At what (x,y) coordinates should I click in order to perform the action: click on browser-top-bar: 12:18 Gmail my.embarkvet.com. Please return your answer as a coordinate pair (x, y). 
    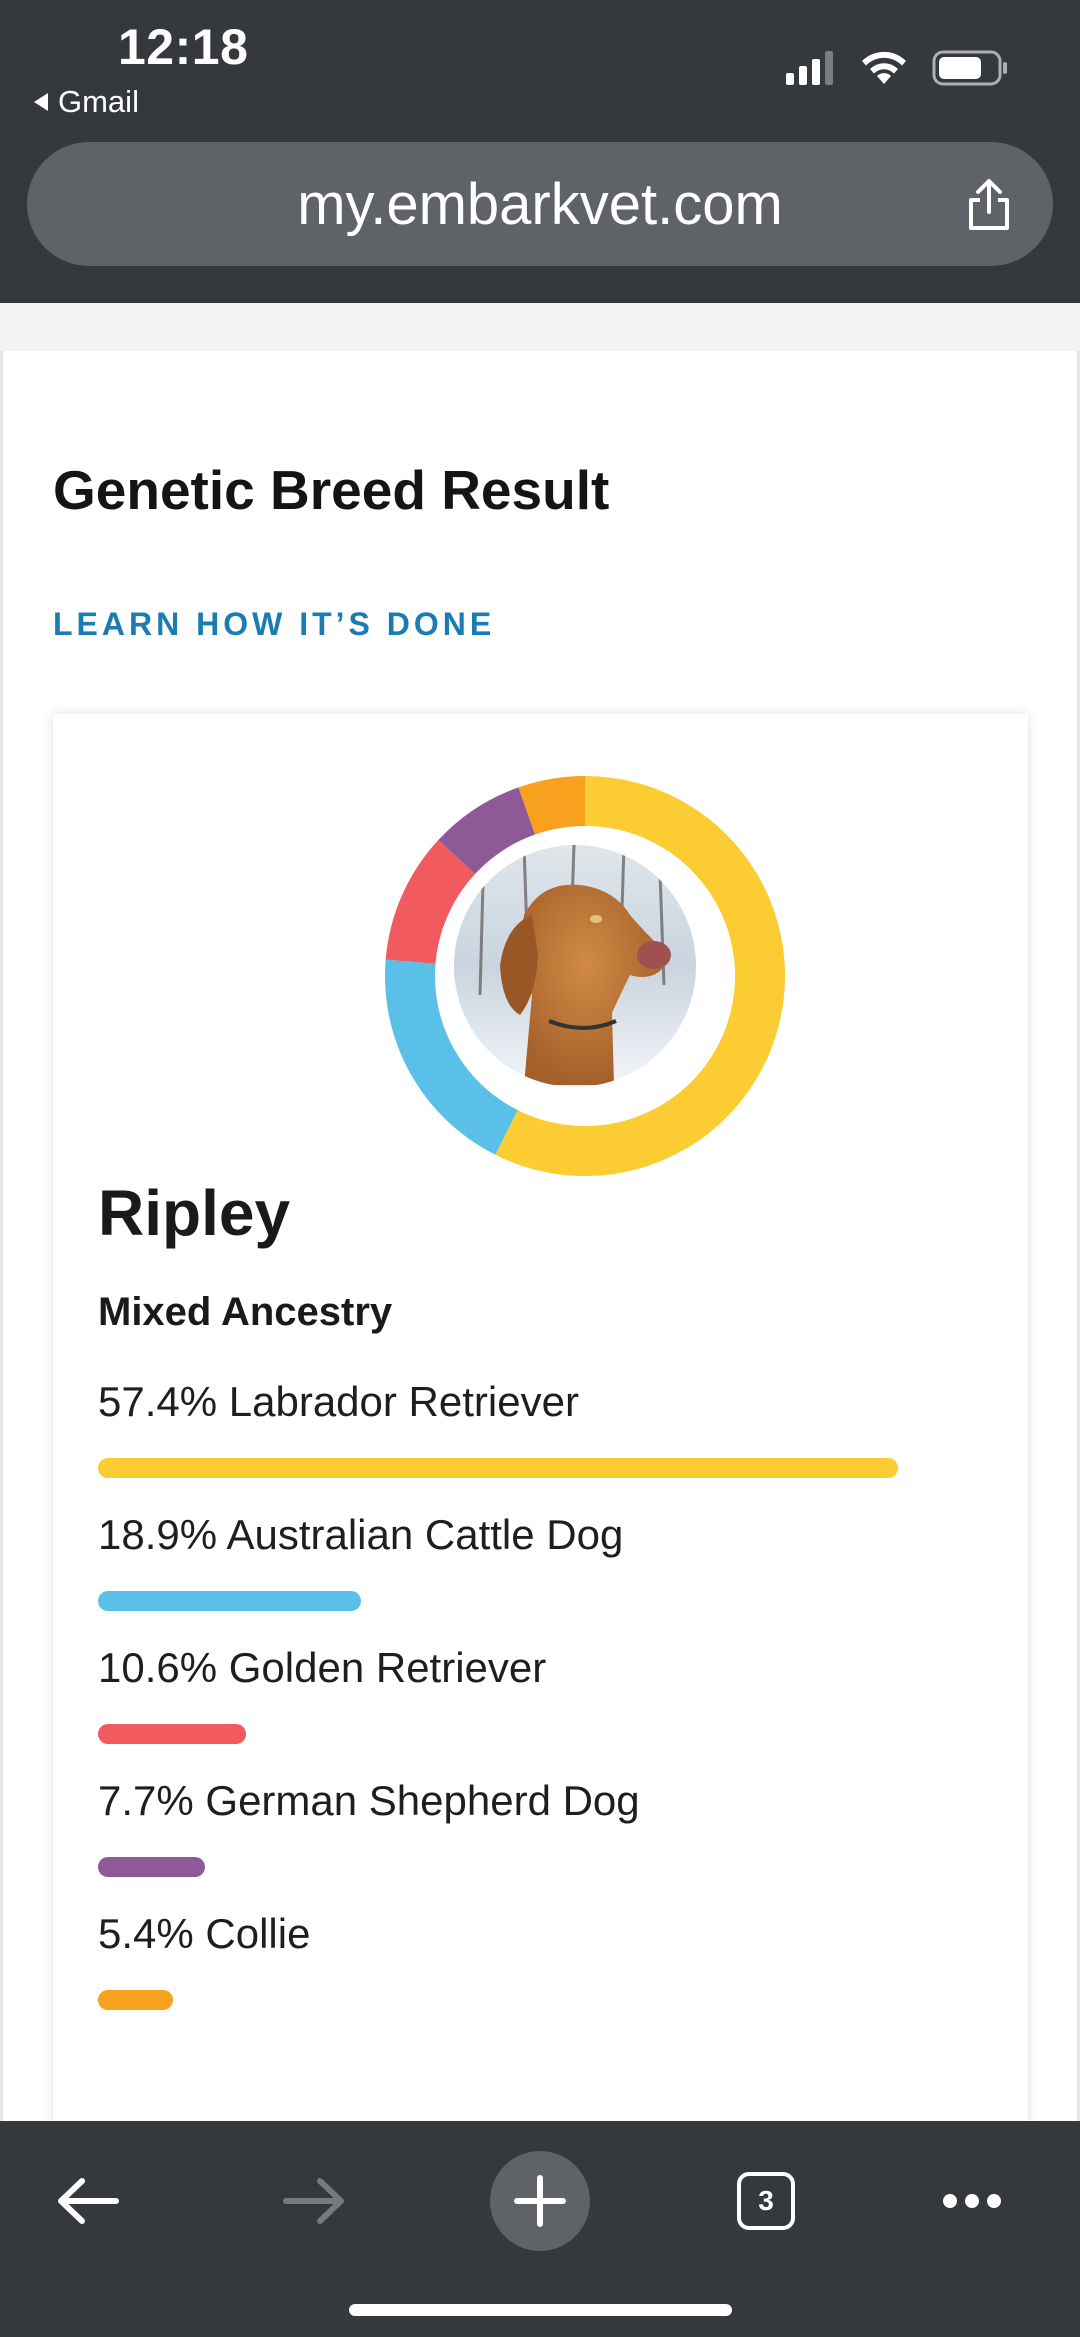
    Looking at the image, I should click on (540, 151).